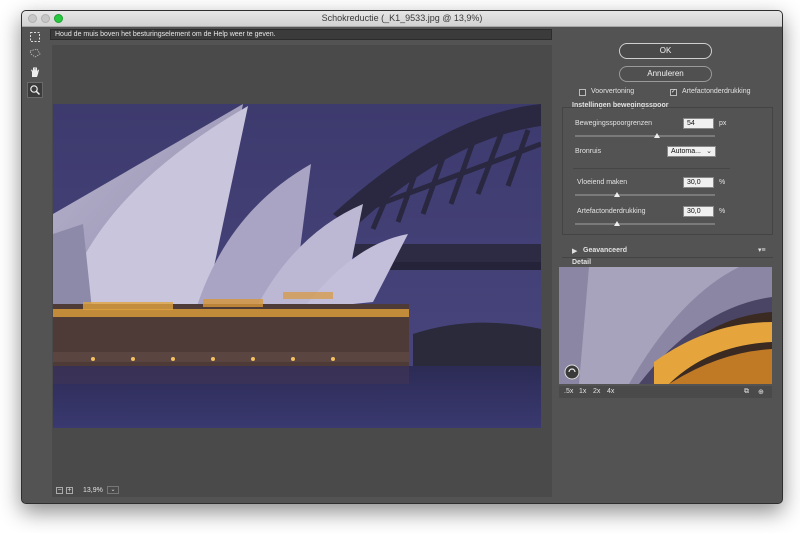 The height and width of the screenshot is (533, 800). I want to click on marquee-tool, so click(35, 37).